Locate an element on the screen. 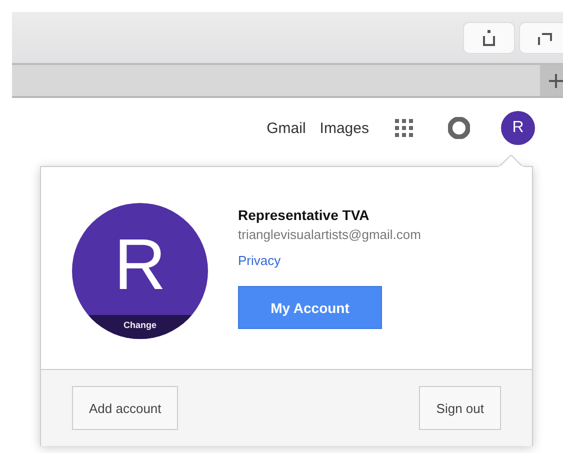 This screenshot has height=453, width=563. header-link: Images is located at coordinates (344, 128).